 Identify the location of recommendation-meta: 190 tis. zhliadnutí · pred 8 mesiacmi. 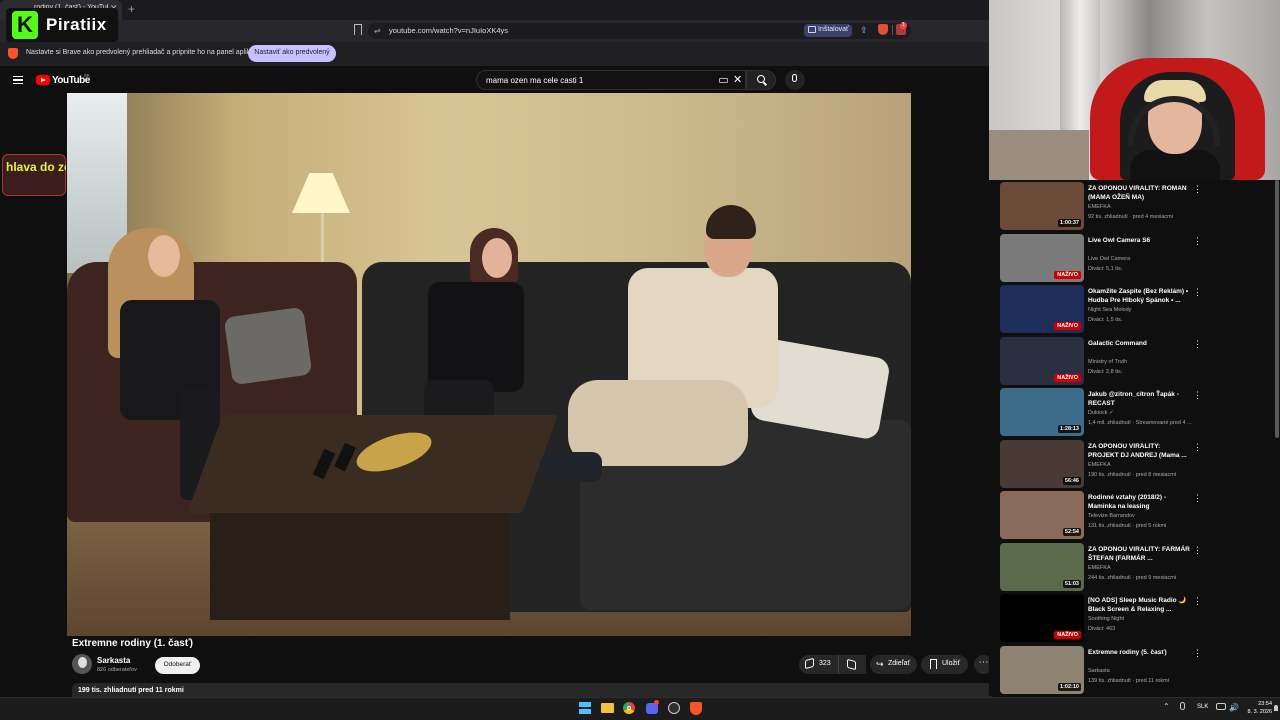
(1132, 474).